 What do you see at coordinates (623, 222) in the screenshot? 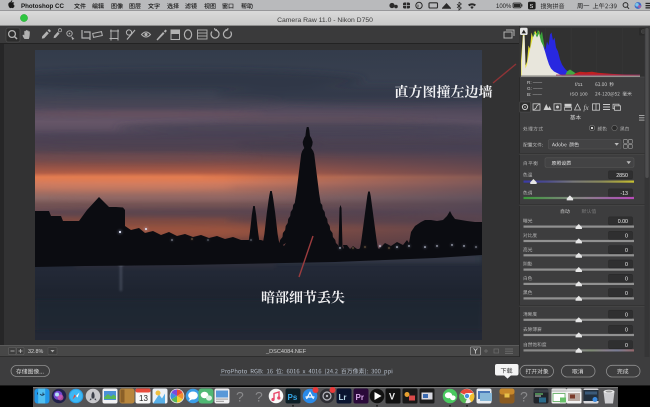
I see `svg-text: 0.00` at bounding box center [623, 222].